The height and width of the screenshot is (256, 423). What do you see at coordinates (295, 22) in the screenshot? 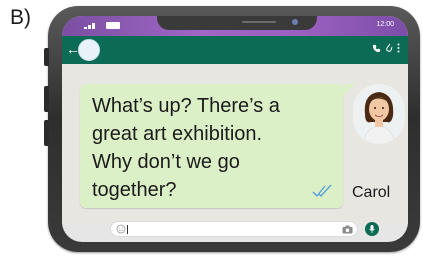
I see `front-camera` at bounding box center [295, 22].